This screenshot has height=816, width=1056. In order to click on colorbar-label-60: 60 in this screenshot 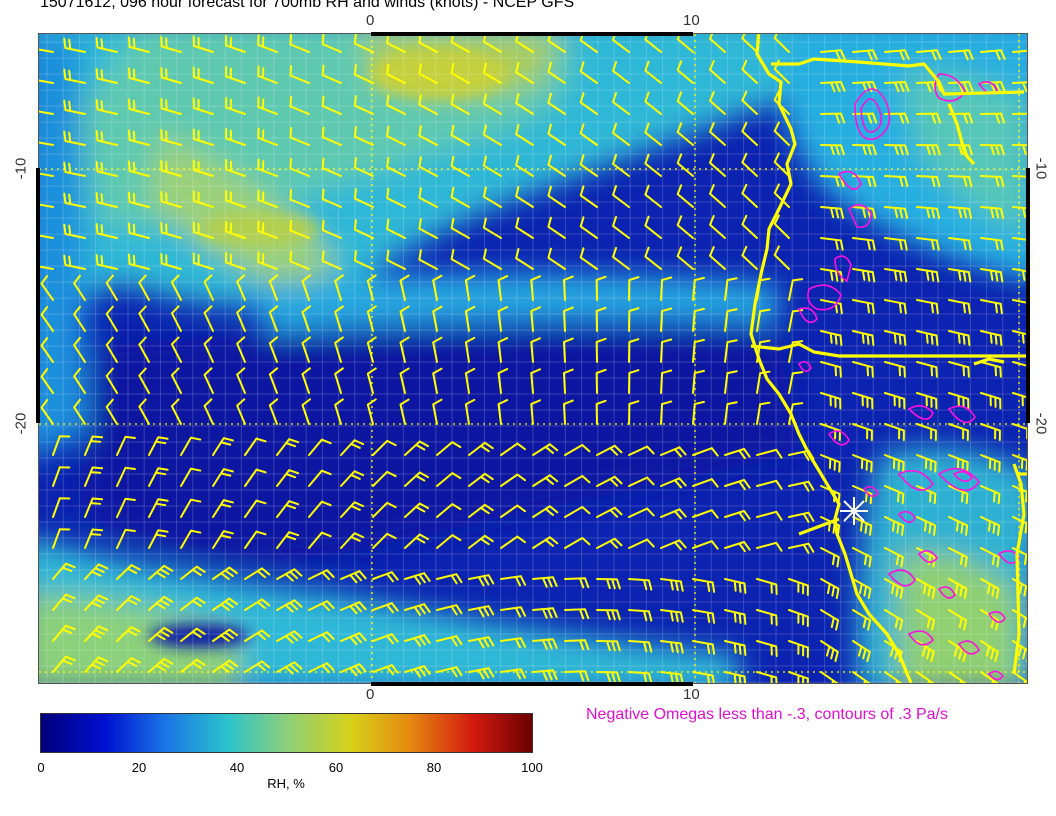, I will do `click(336, 767)`.